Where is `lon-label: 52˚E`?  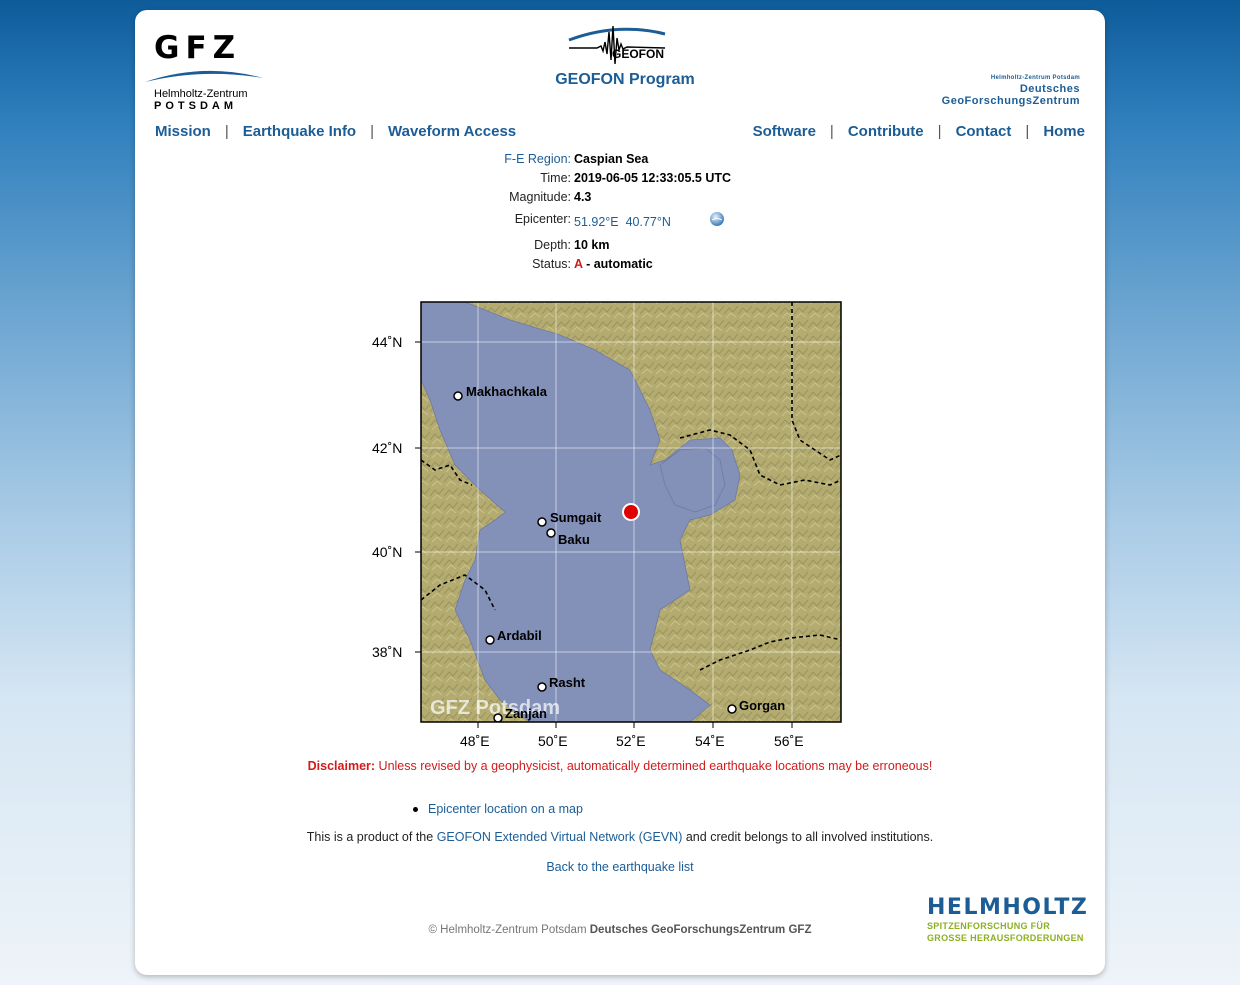 lon-label: 52˚E is located at coordinates (631, 741).